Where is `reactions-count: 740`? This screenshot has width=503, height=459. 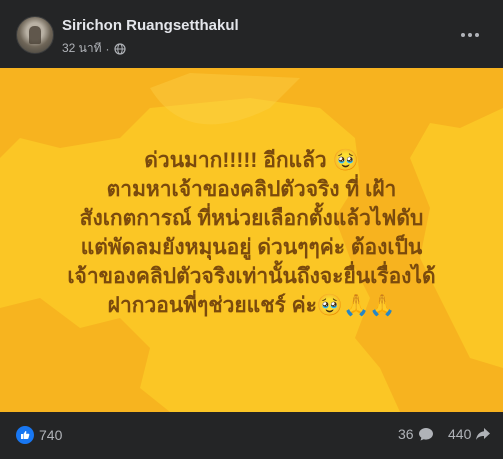
reactions-count: 740 is located at coordinates (39, 435).